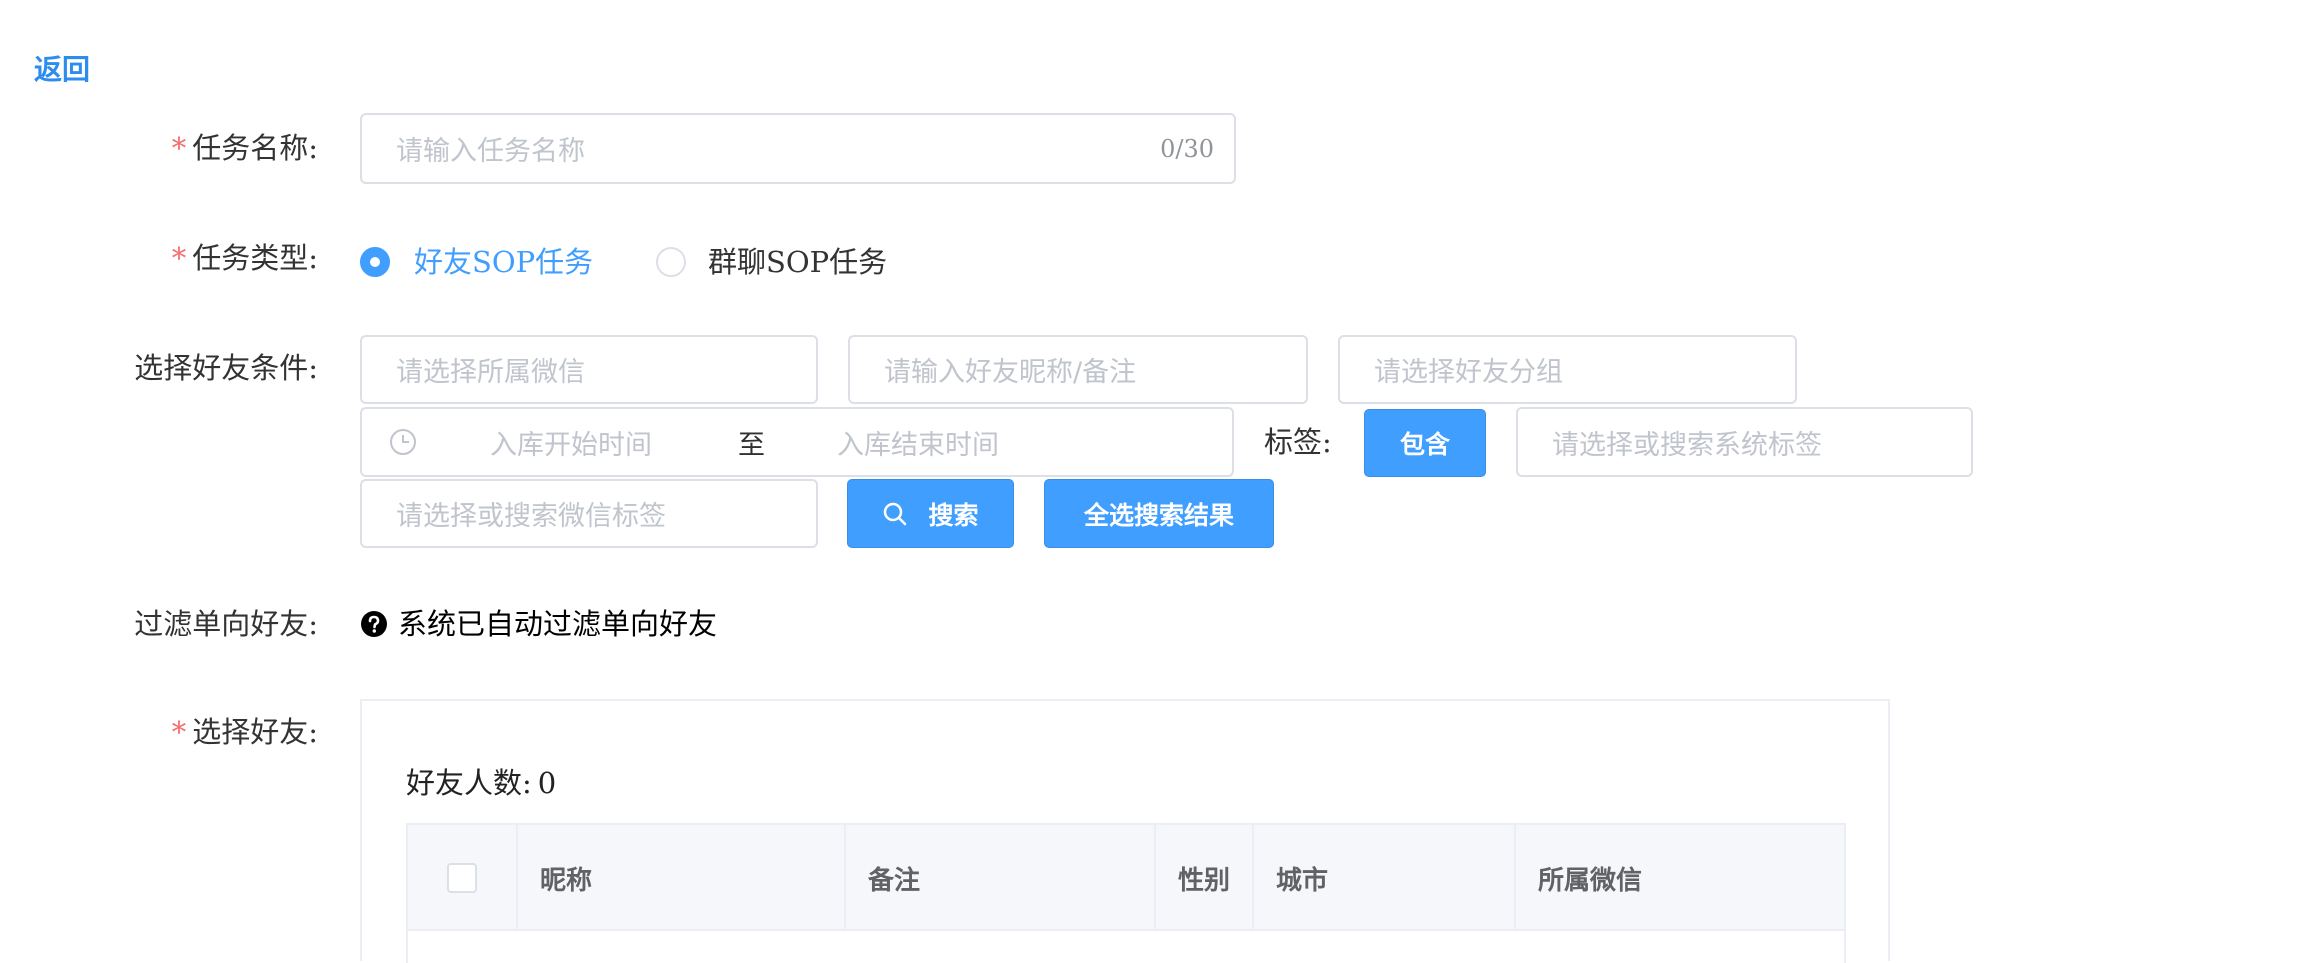 This screenshot has height=963, width=2304. I want to click on date-range-picker: 入库开始时间 至 入库结束时间, so click(797, 442).